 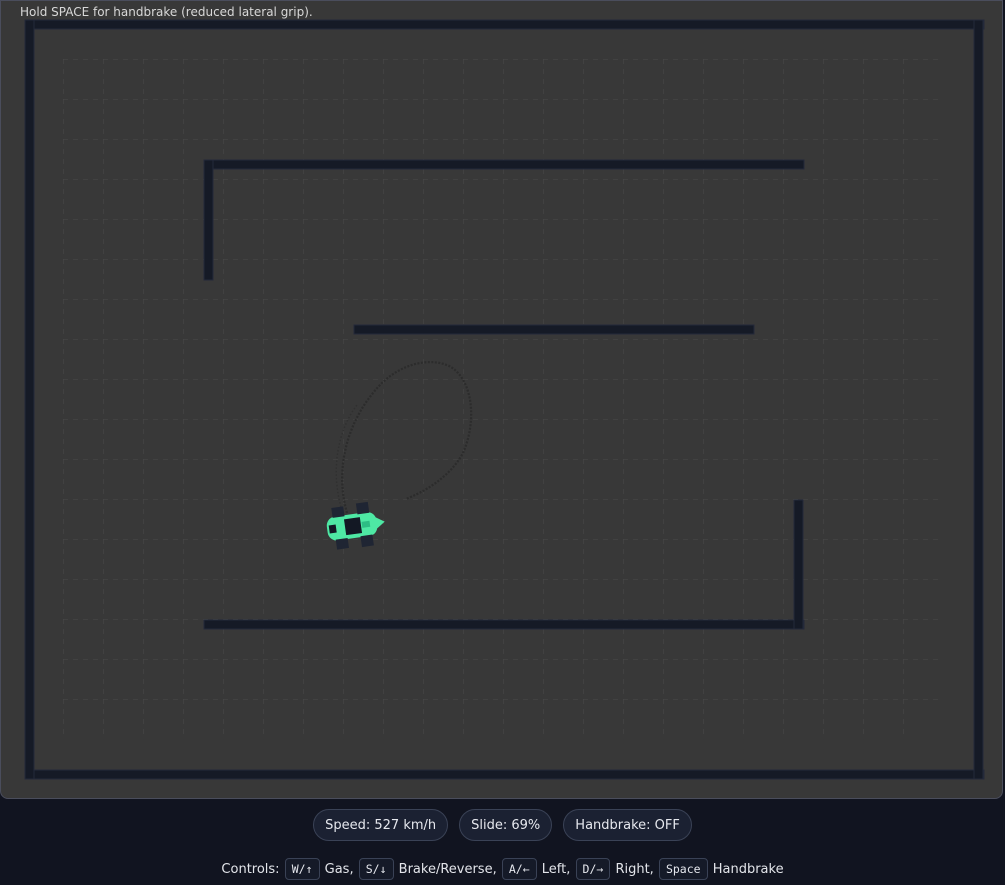 What do you see at coordinates (447, 869) in the screenshot?
I see `action-brake: Brake/Reverse,` at bounding box center [447, 869].